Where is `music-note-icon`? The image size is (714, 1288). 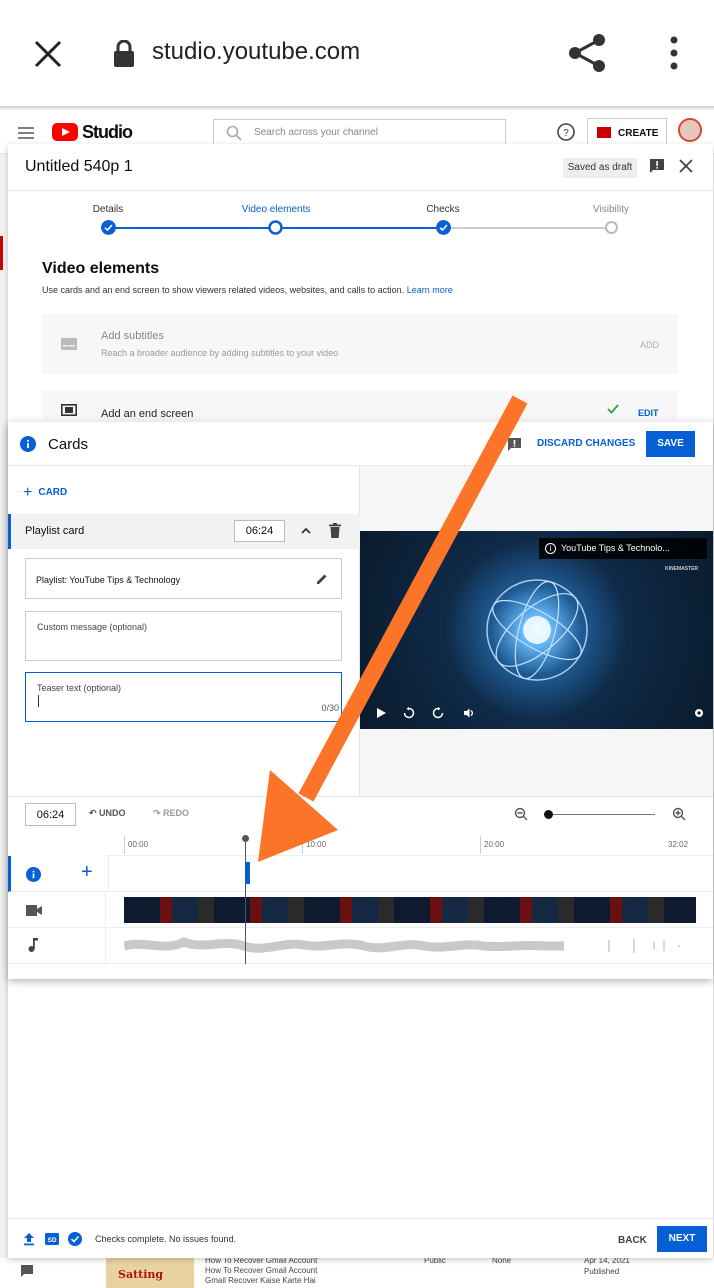
music-note-icon is located at coordinates (33, 945).